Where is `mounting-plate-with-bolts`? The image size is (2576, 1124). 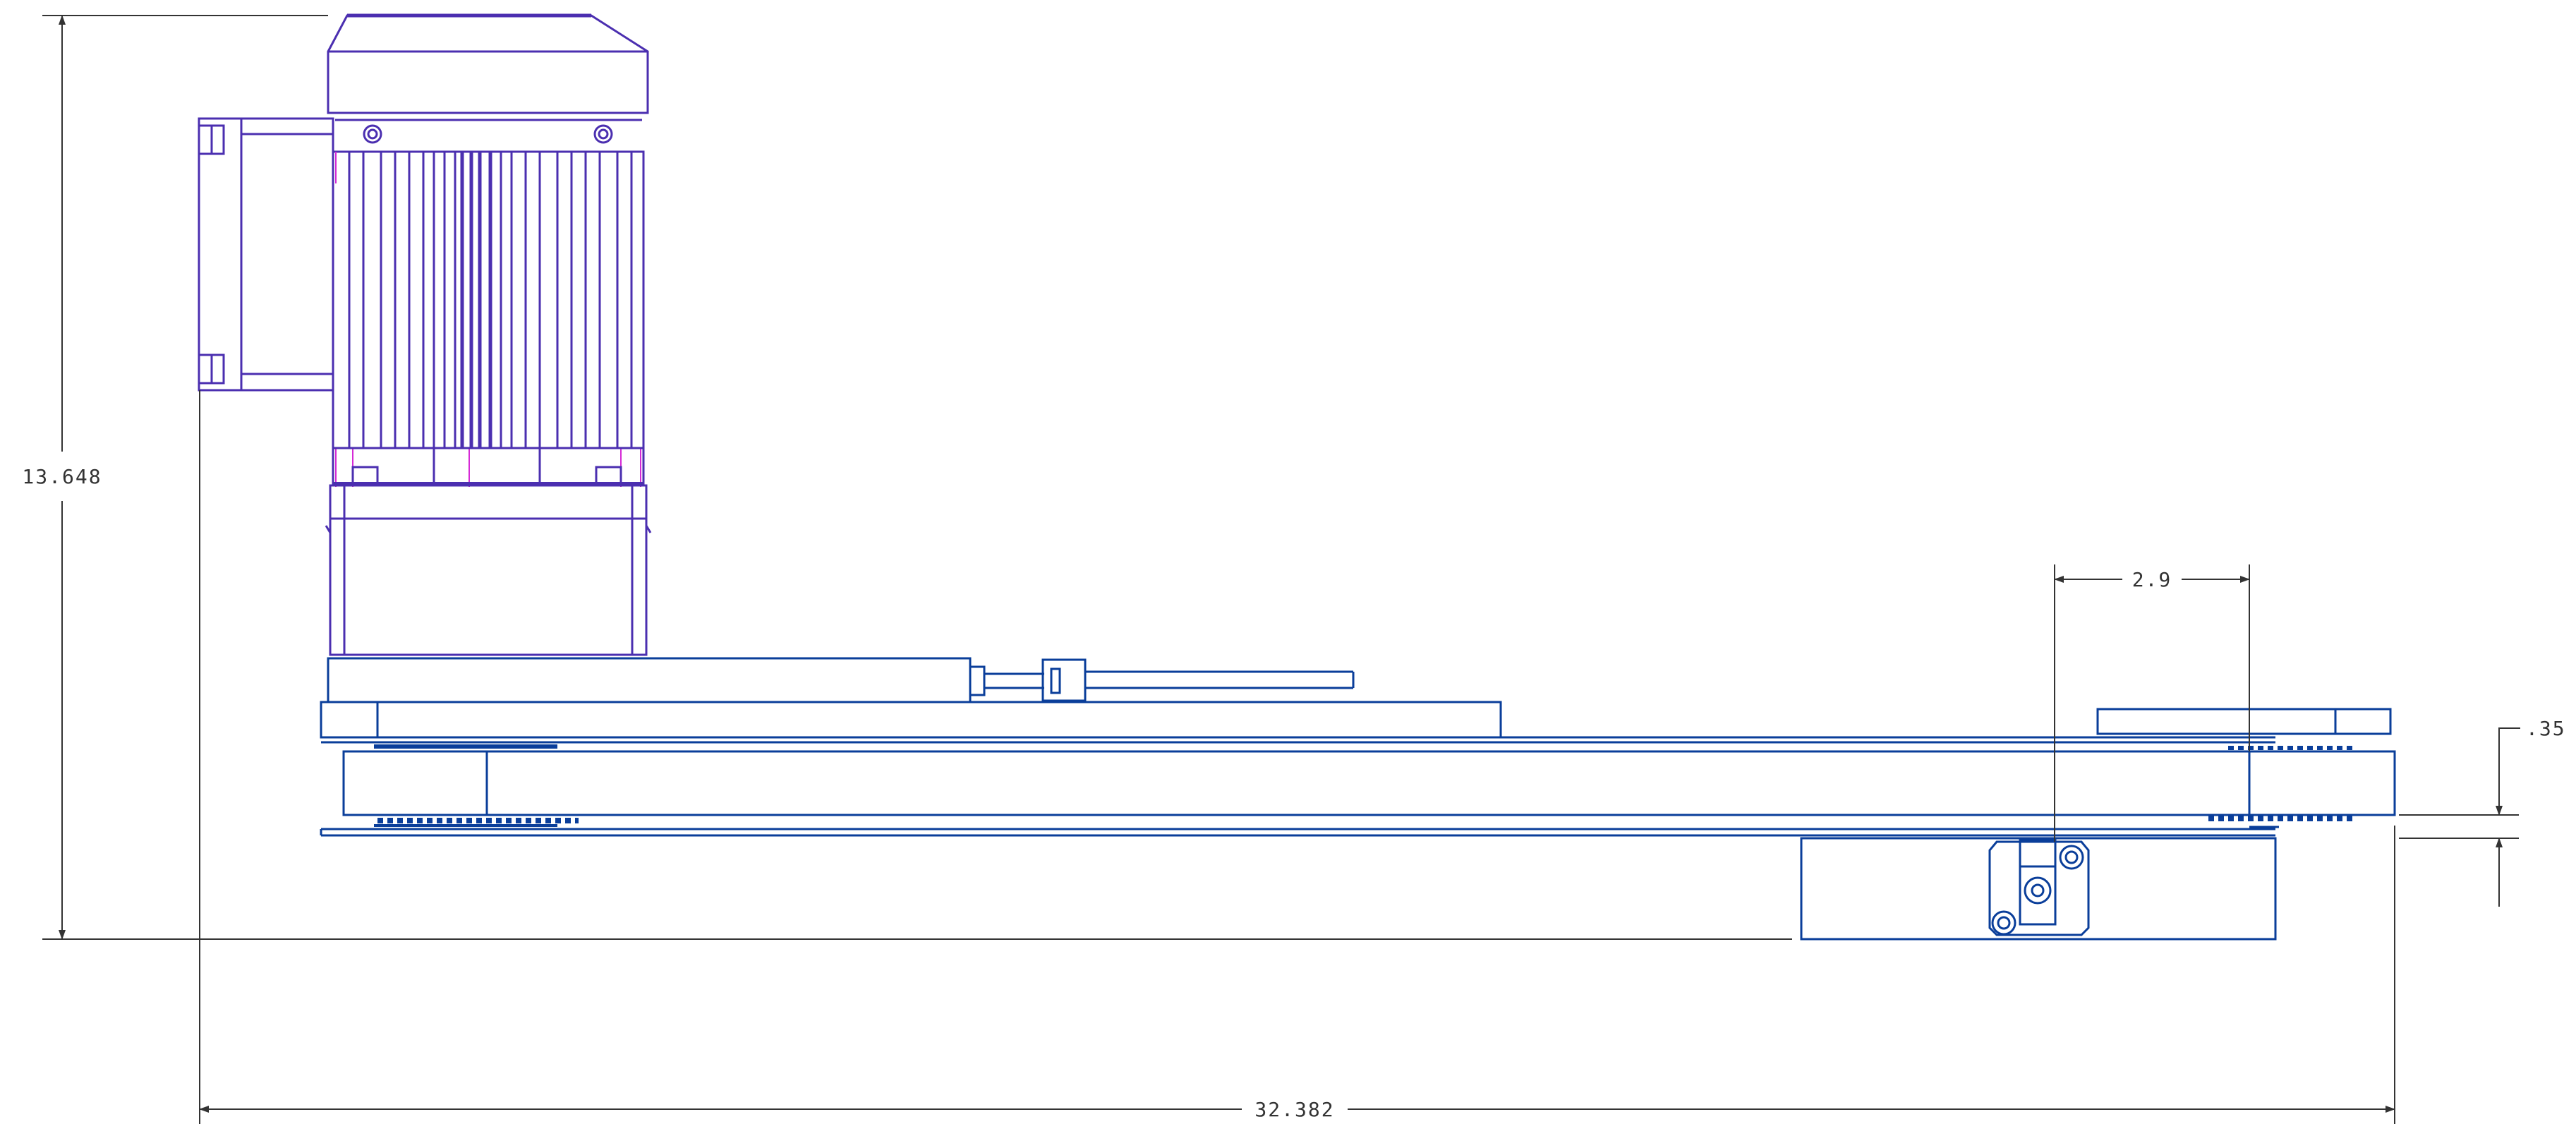
mounting-plate-with-bolts is located at coordinates (2039, 887).